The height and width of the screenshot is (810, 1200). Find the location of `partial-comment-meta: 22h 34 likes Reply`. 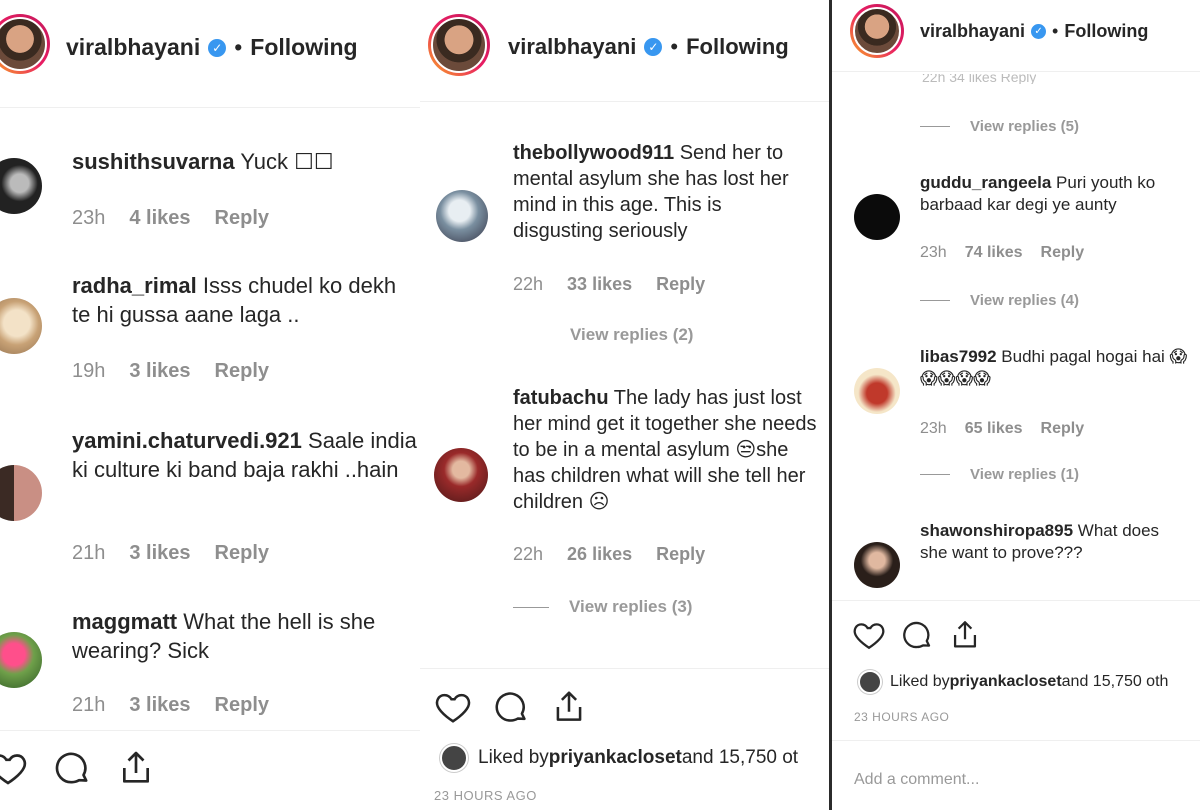

partial-comment-meta: 22h 34 likes Reply is located at coordinates (979, 79).